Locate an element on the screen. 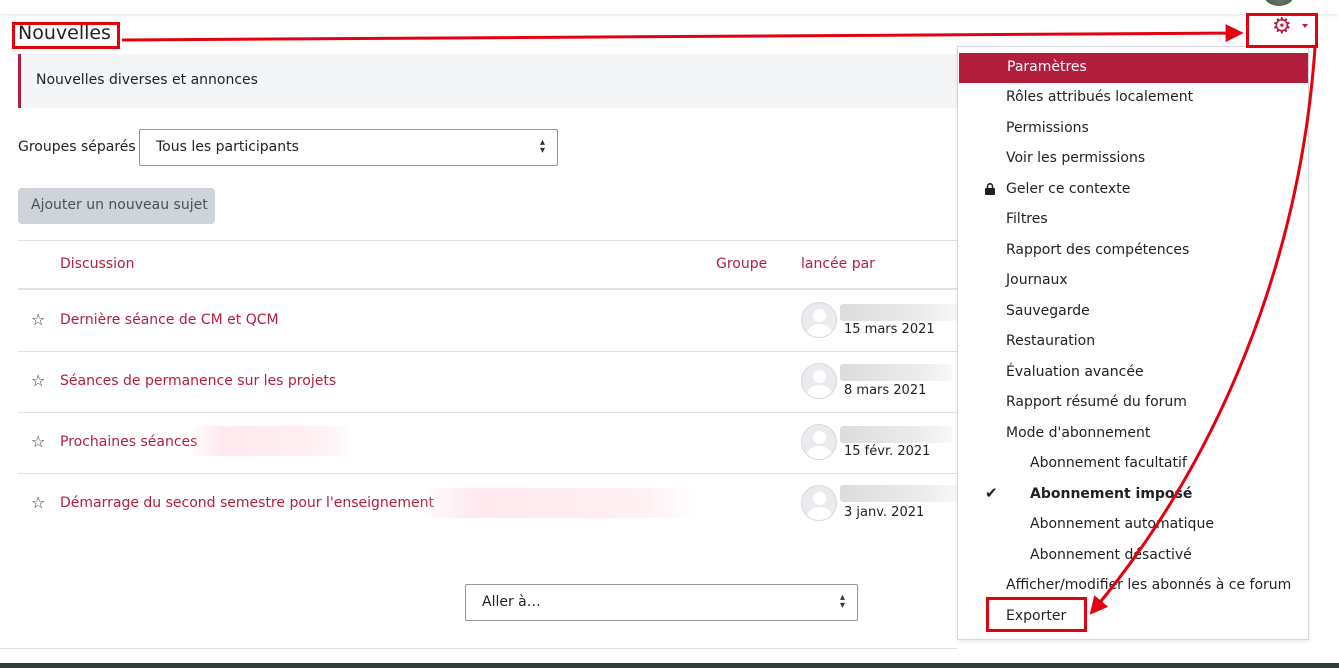  table-top-border is located at coordinates (489, 240).